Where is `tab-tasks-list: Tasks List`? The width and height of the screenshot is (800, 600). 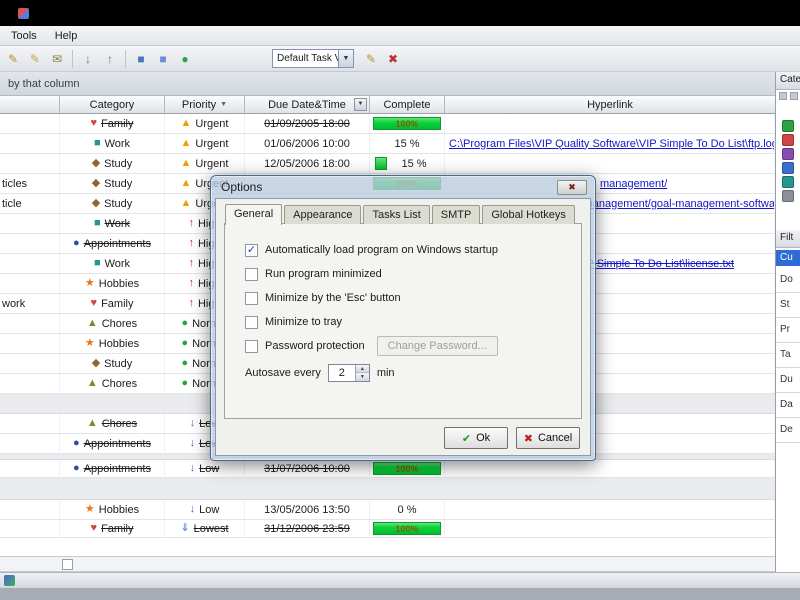 tab-tasks-list: Tasks List is located at coordinates (396, 214).